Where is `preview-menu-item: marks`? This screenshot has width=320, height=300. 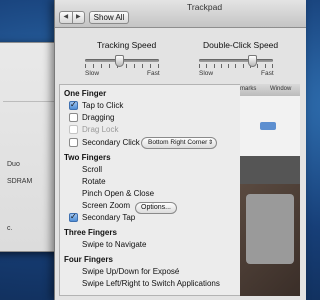 preview-menu-item: marks is located at coordinates (248, 89).